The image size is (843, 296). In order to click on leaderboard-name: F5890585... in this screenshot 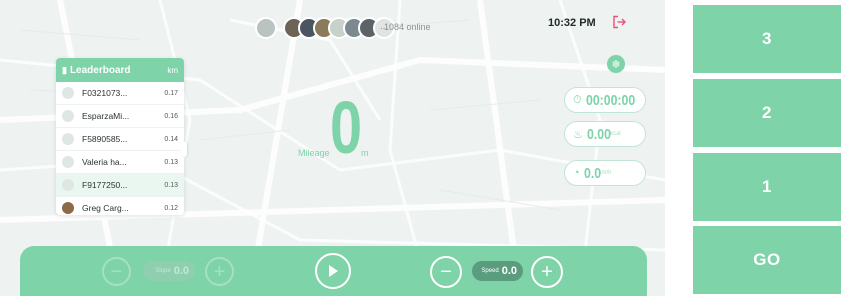, I will do `click(105, 139)`.